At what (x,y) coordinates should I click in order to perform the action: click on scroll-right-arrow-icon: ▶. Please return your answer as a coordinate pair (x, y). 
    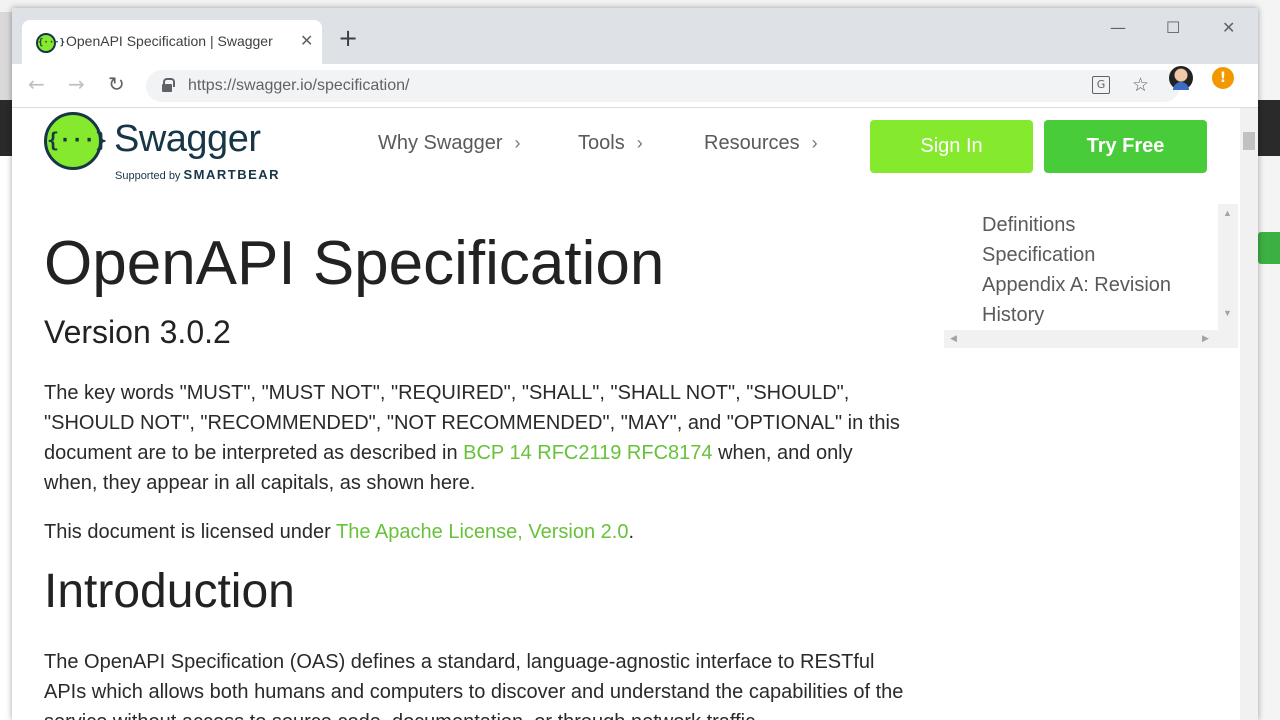
    Looking at the image, I should click on (1205, 338).